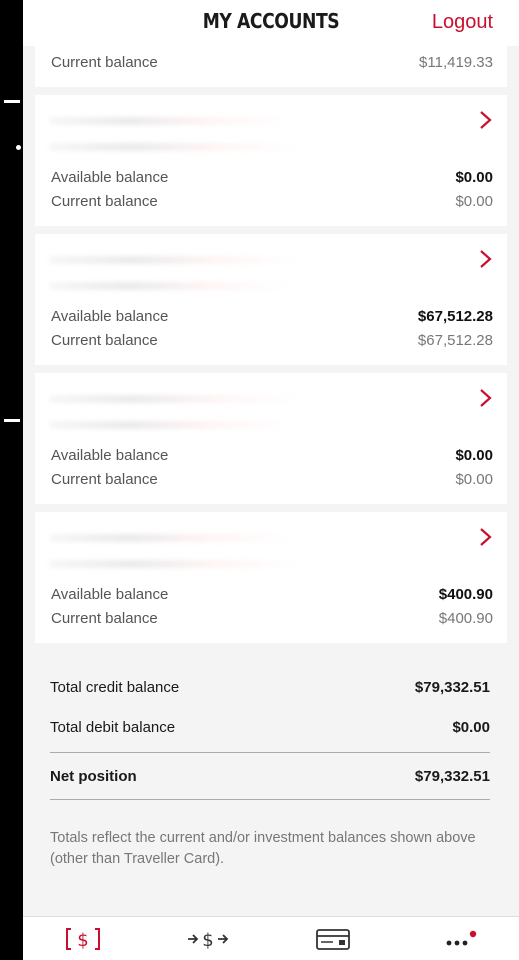  Describe the element at coordinates (113, 727) in the screenshot. I see `total-debit-label: Total debit balance` at that location.